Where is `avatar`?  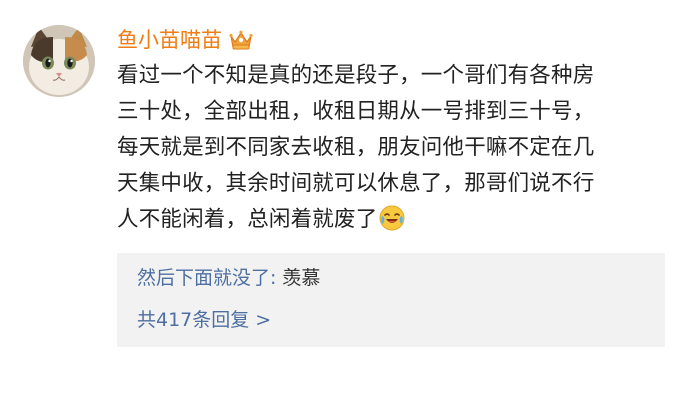
avatar is located at coordinates (59, 61).